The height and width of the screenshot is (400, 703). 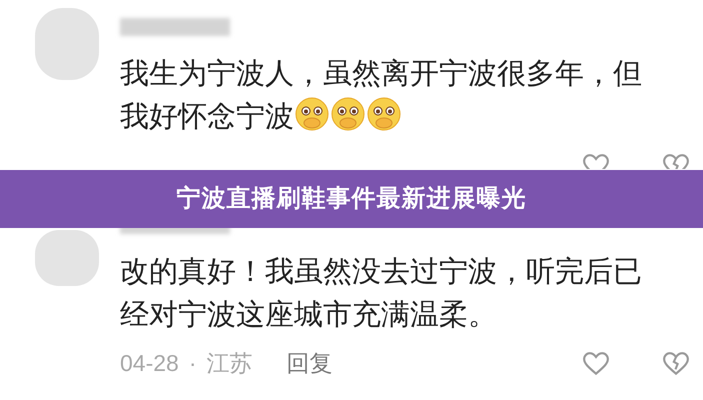 I want to click on banner-title: 宁波直播刷鞋事件最新进展曝光, so click(x=351, y=199).